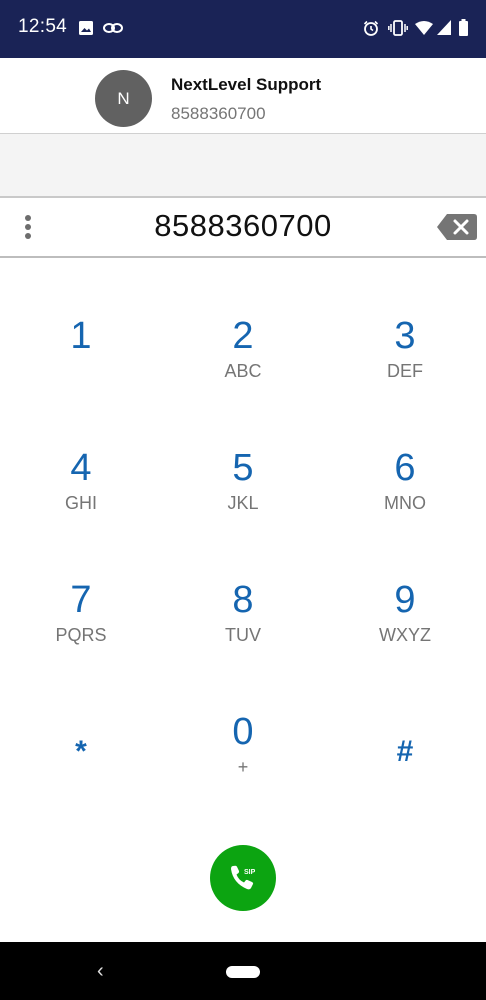 This screenshot has height=1000, width=486. What do you see at coordinates (250, 872) in the screenshot?
I see `sip-badge: SIP` at bounding box center [250, 872].